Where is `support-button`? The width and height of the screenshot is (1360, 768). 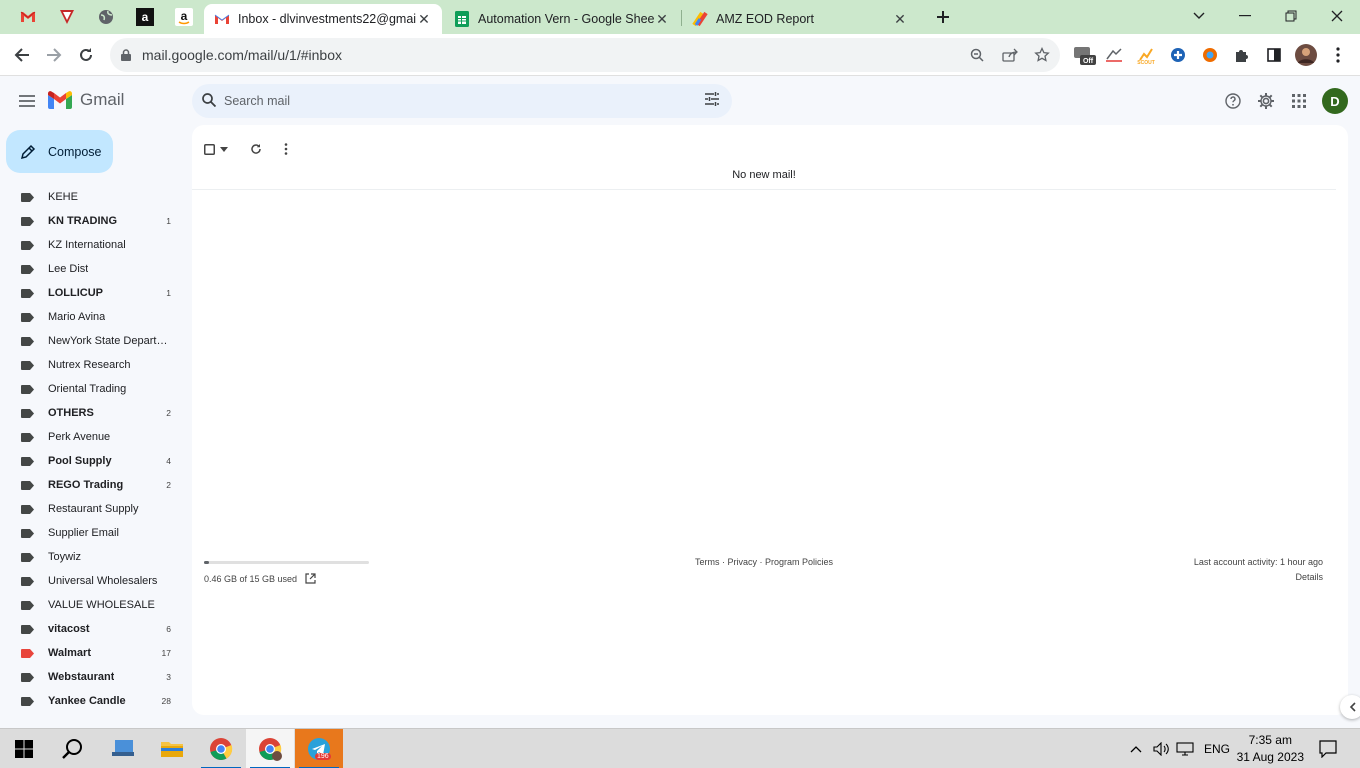 support-button is located at coordinates (1233, 101).